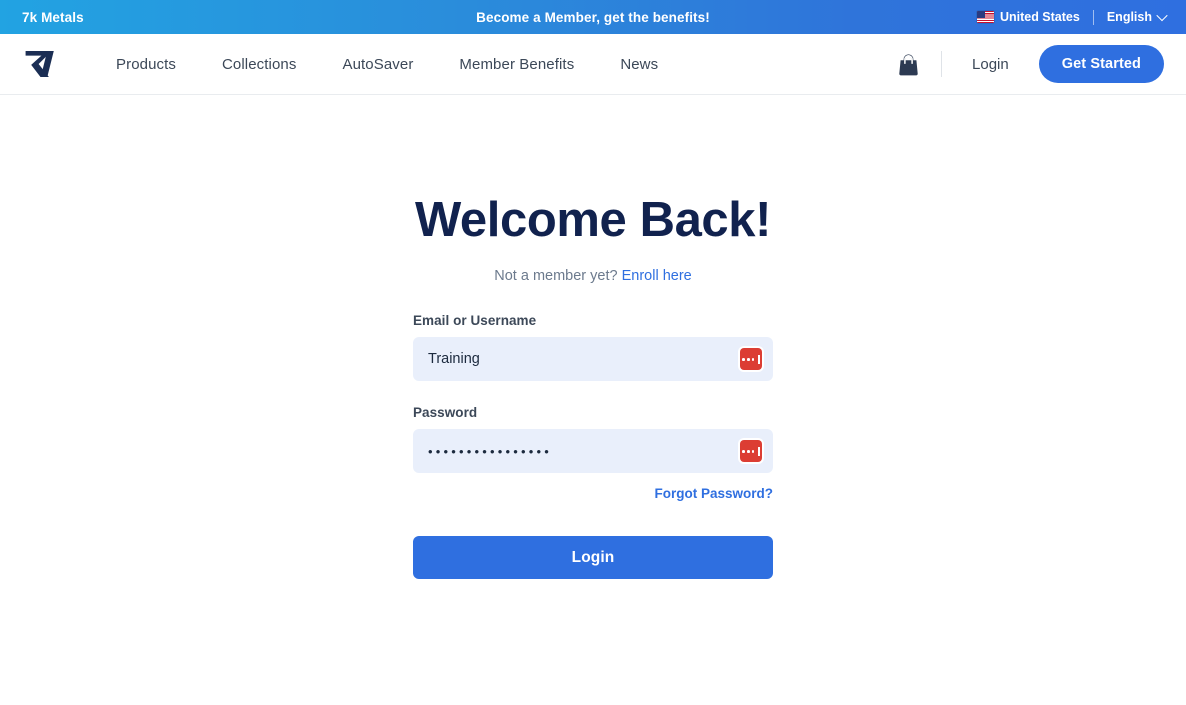  Describe the element at coordinates (639, 64) in the screenshot. I see `nav-item-news: News` at that location.